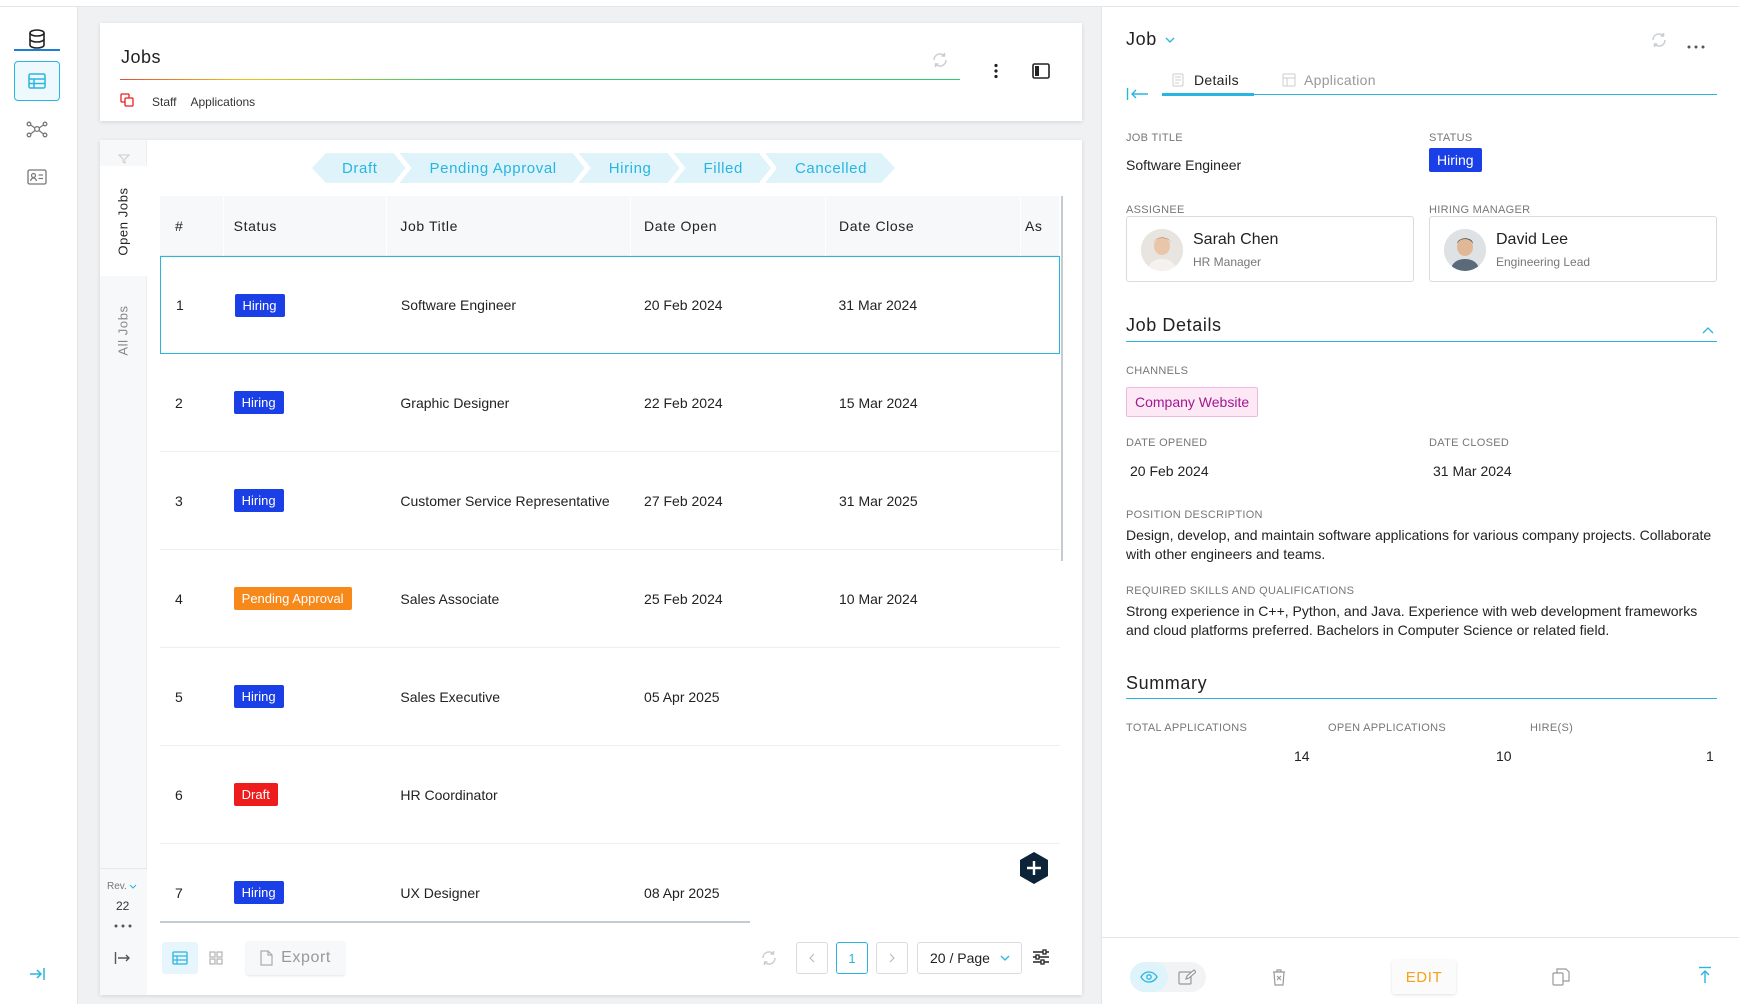 This screenshot has height=1004, width=1739. I want to click on filter-cancelled: Cancelled, so click(830, 168).